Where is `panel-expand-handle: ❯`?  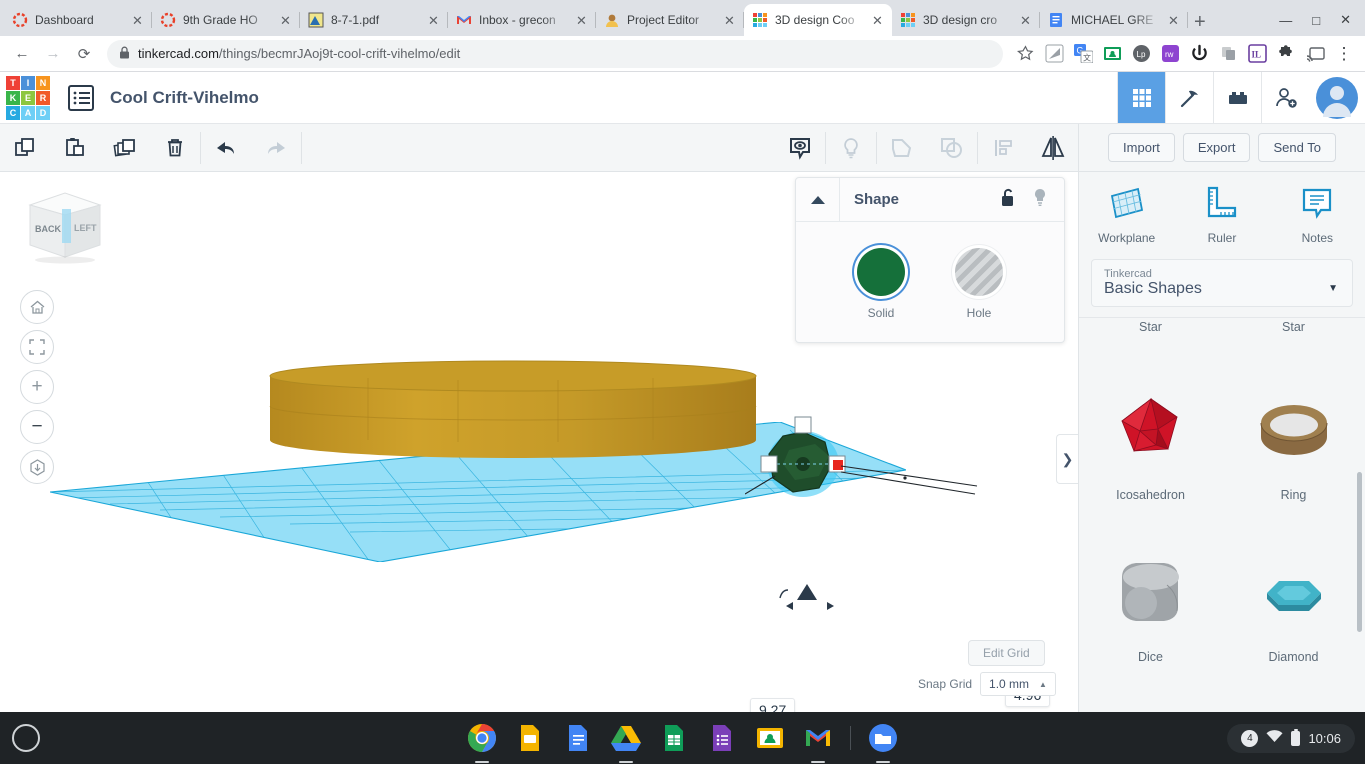 panel-expand-handle: ❯ is located at coordinates (1067, 459).